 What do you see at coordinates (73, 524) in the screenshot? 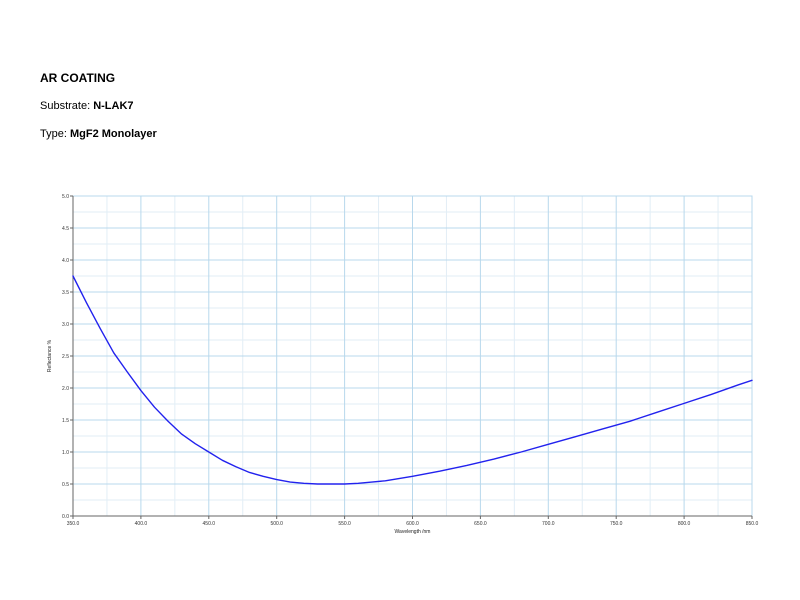
I see `x-tick-label: 350.0` at bounding box center [73, 524].